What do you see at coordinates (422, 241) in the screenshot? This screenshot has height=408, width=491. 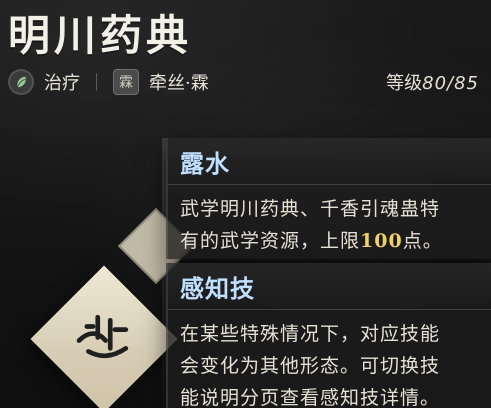 I see `card-text: 点。` at bounding box center [422, 241].